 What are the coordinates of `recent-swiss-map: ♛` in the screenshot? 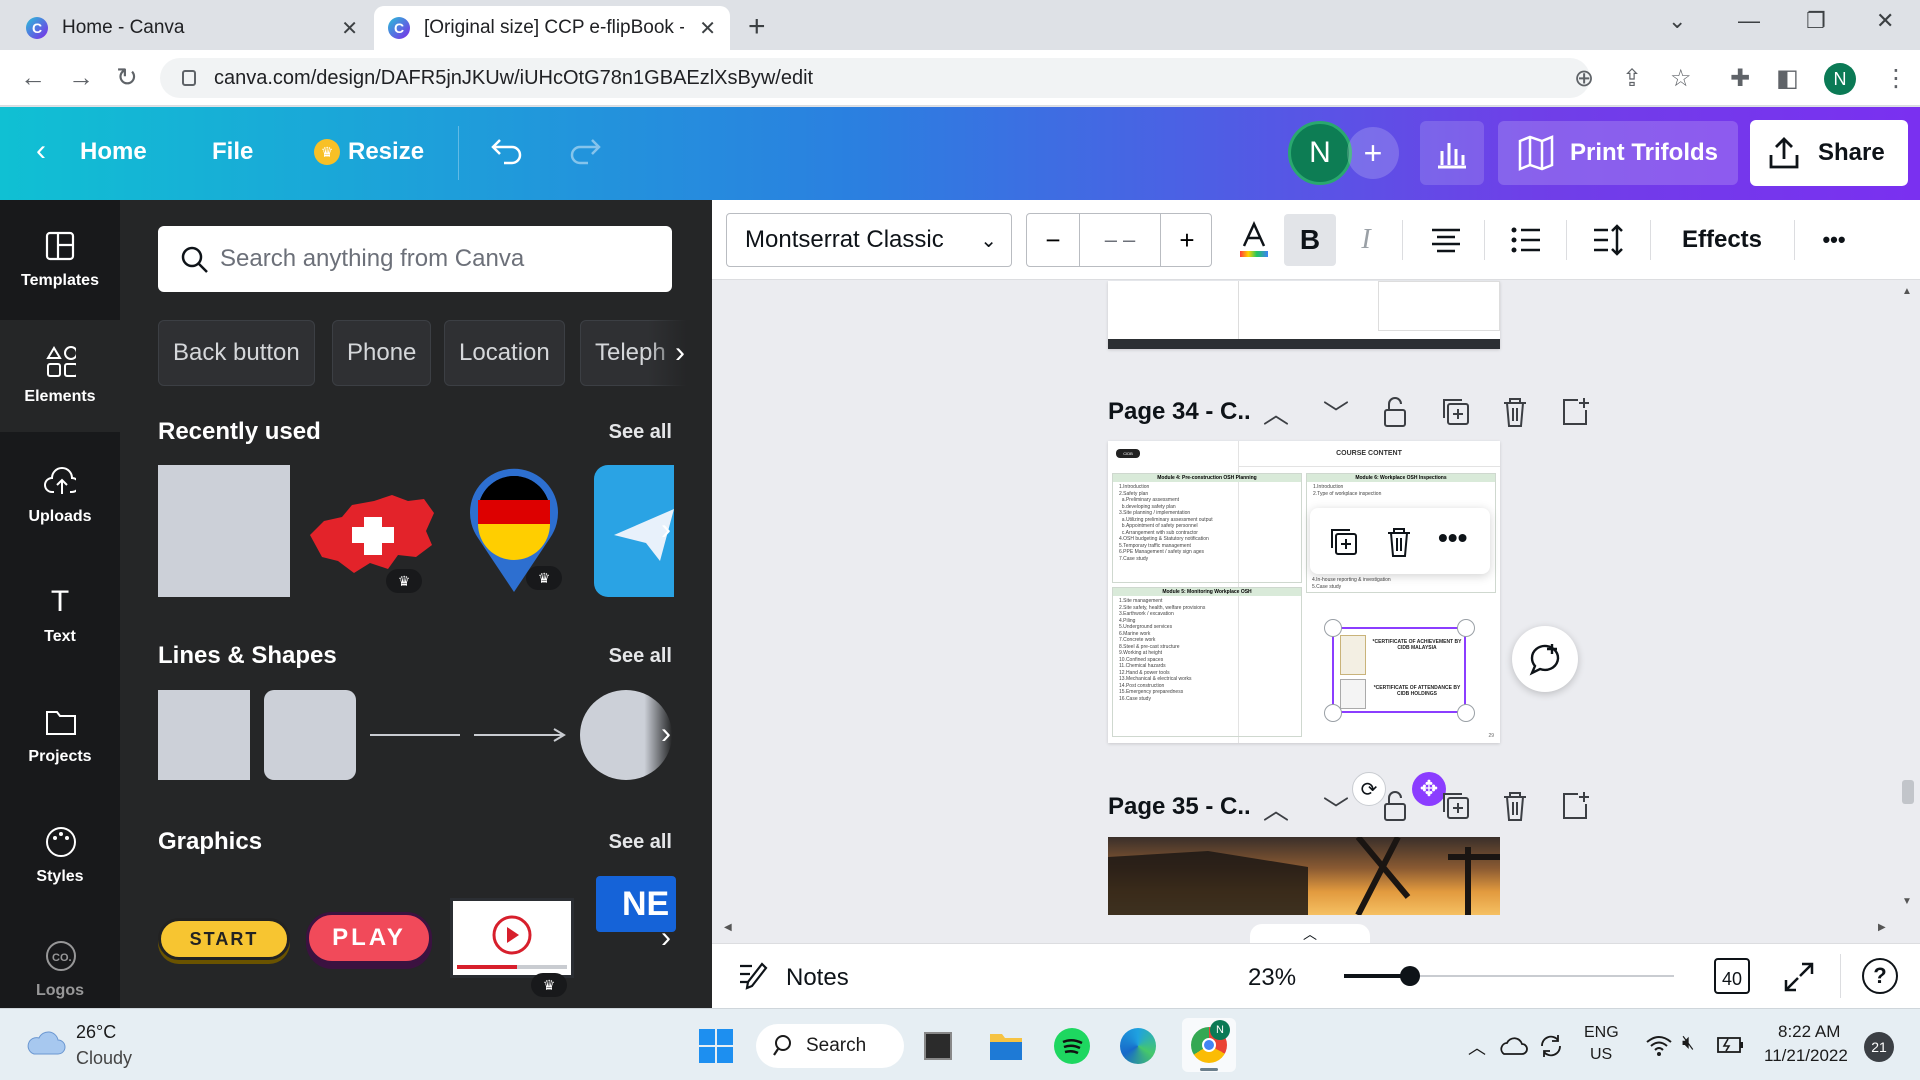 It's located at (372, 531).